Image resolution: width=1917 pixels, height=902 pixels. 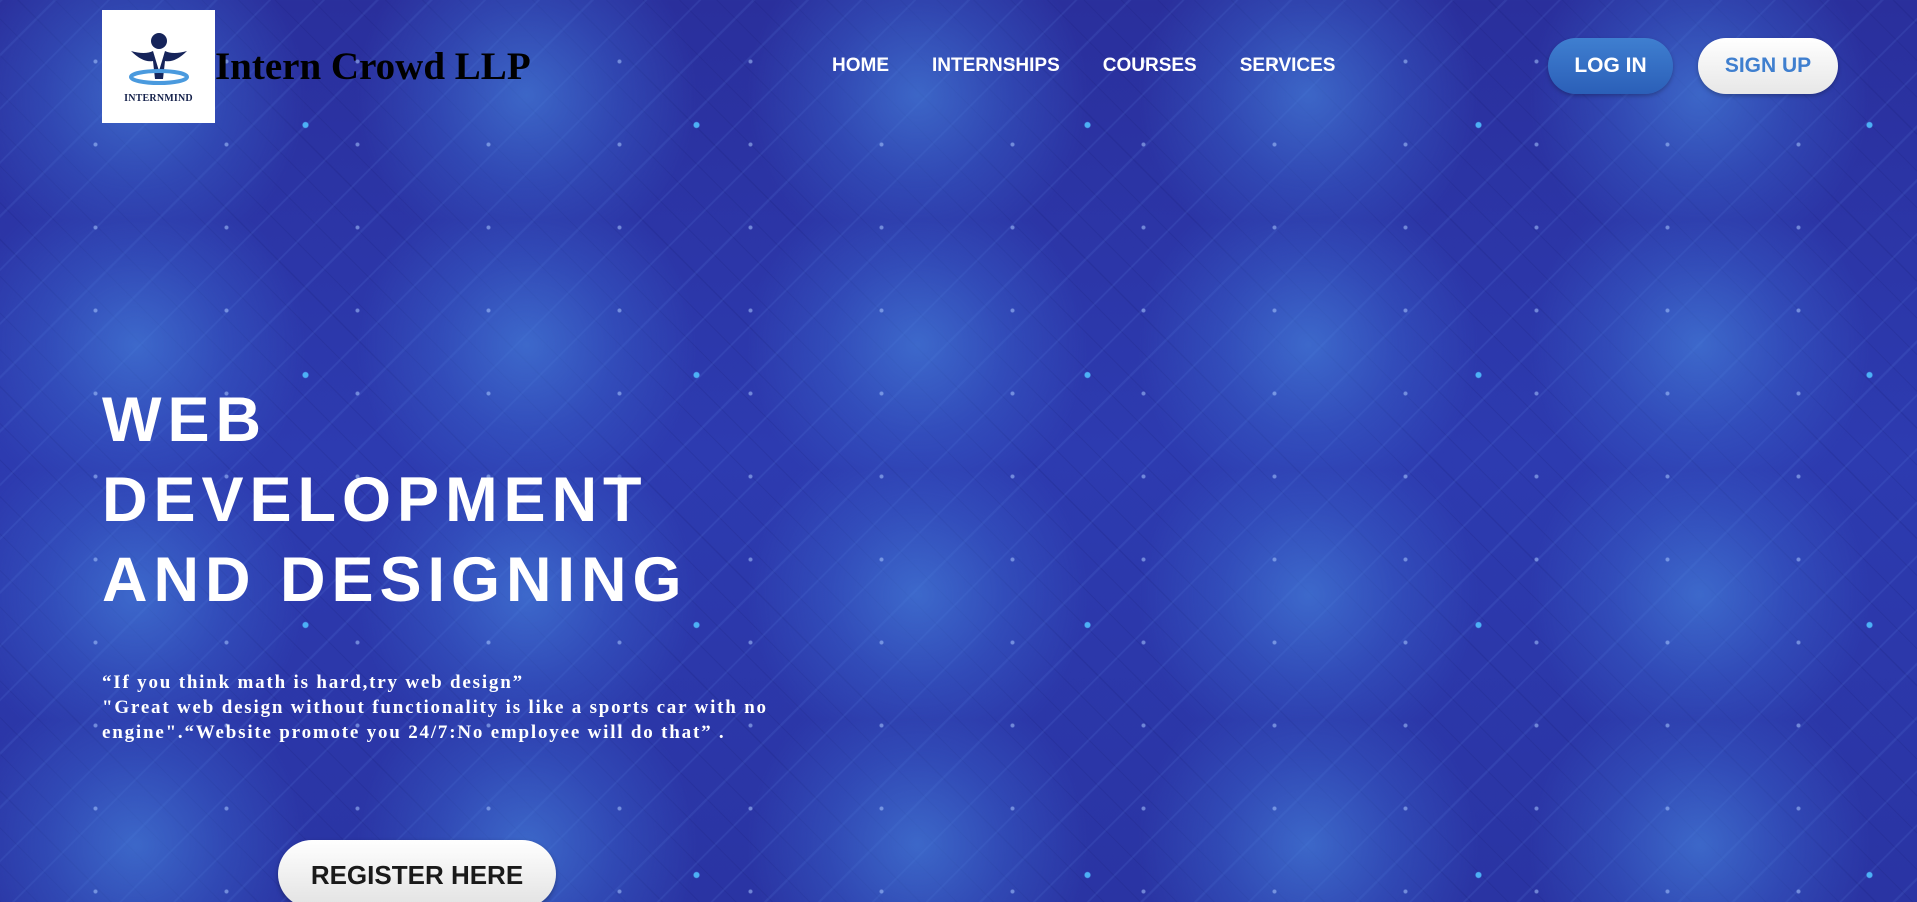 What do you see at coordinates (184, 420) in the screenshot?
I see `hero-title-line: WEB` at bounding box center [184, 420].